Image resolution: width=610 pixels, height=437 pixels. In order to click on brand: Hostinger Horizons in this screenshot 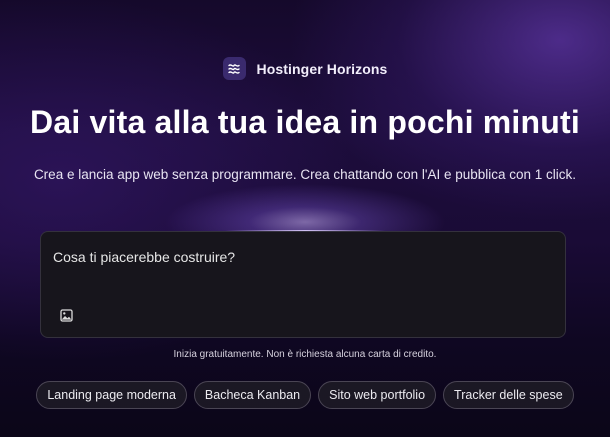, I will do `click(305, 68)`.